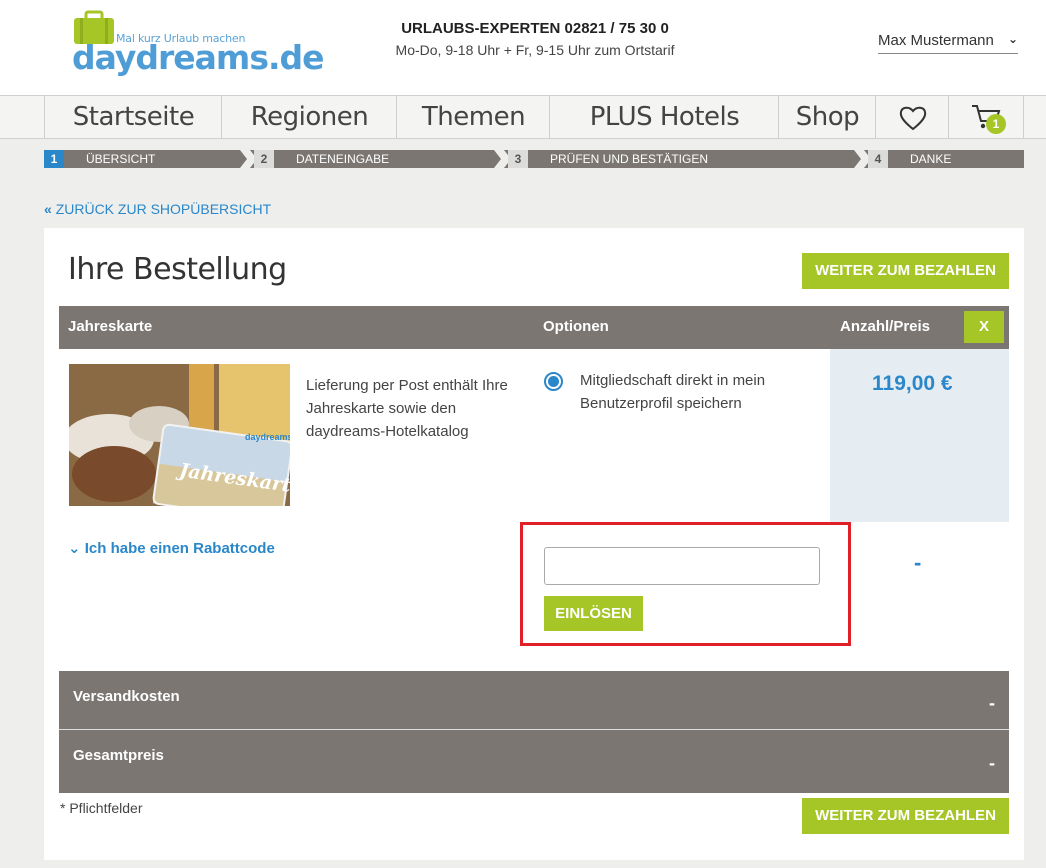 The height and width of the screenshot is (868, 1046). What do you see at coordinates (827, 117) in the screenshot?
I see `nav-shop: Shop` at bounding box center [827, 117].